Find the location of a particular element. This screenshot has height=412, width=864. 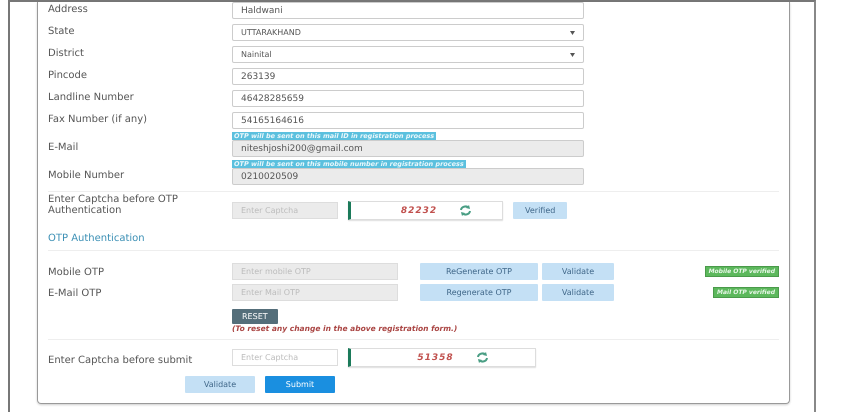

select-field: Nainital is located at coordinates (408, 54).